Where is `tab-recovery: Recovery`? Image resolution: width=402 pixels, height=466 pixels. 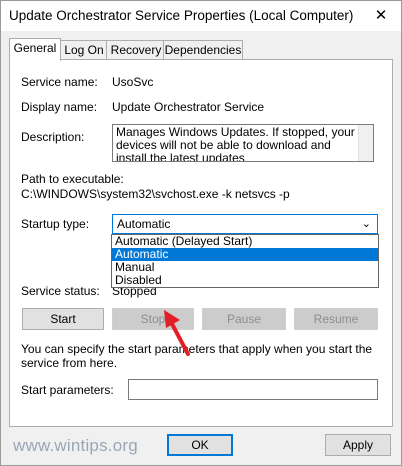
tab-recovery: Recovery is located at coordinates (136, 50).